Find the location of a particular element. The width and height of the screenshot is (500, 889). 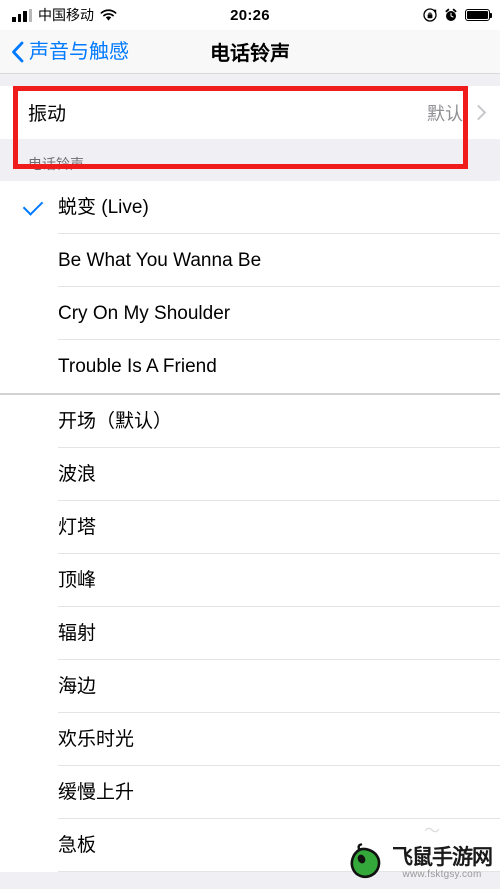

battery-icon is located at coordinates (479, 15).